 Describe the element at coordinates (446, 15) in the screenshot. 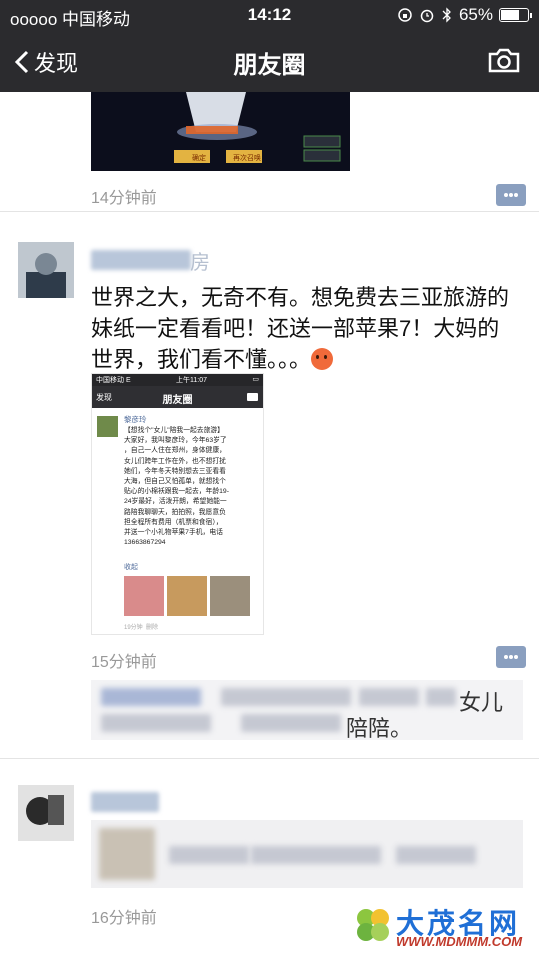

I see `bluetooth-icon` at that location.